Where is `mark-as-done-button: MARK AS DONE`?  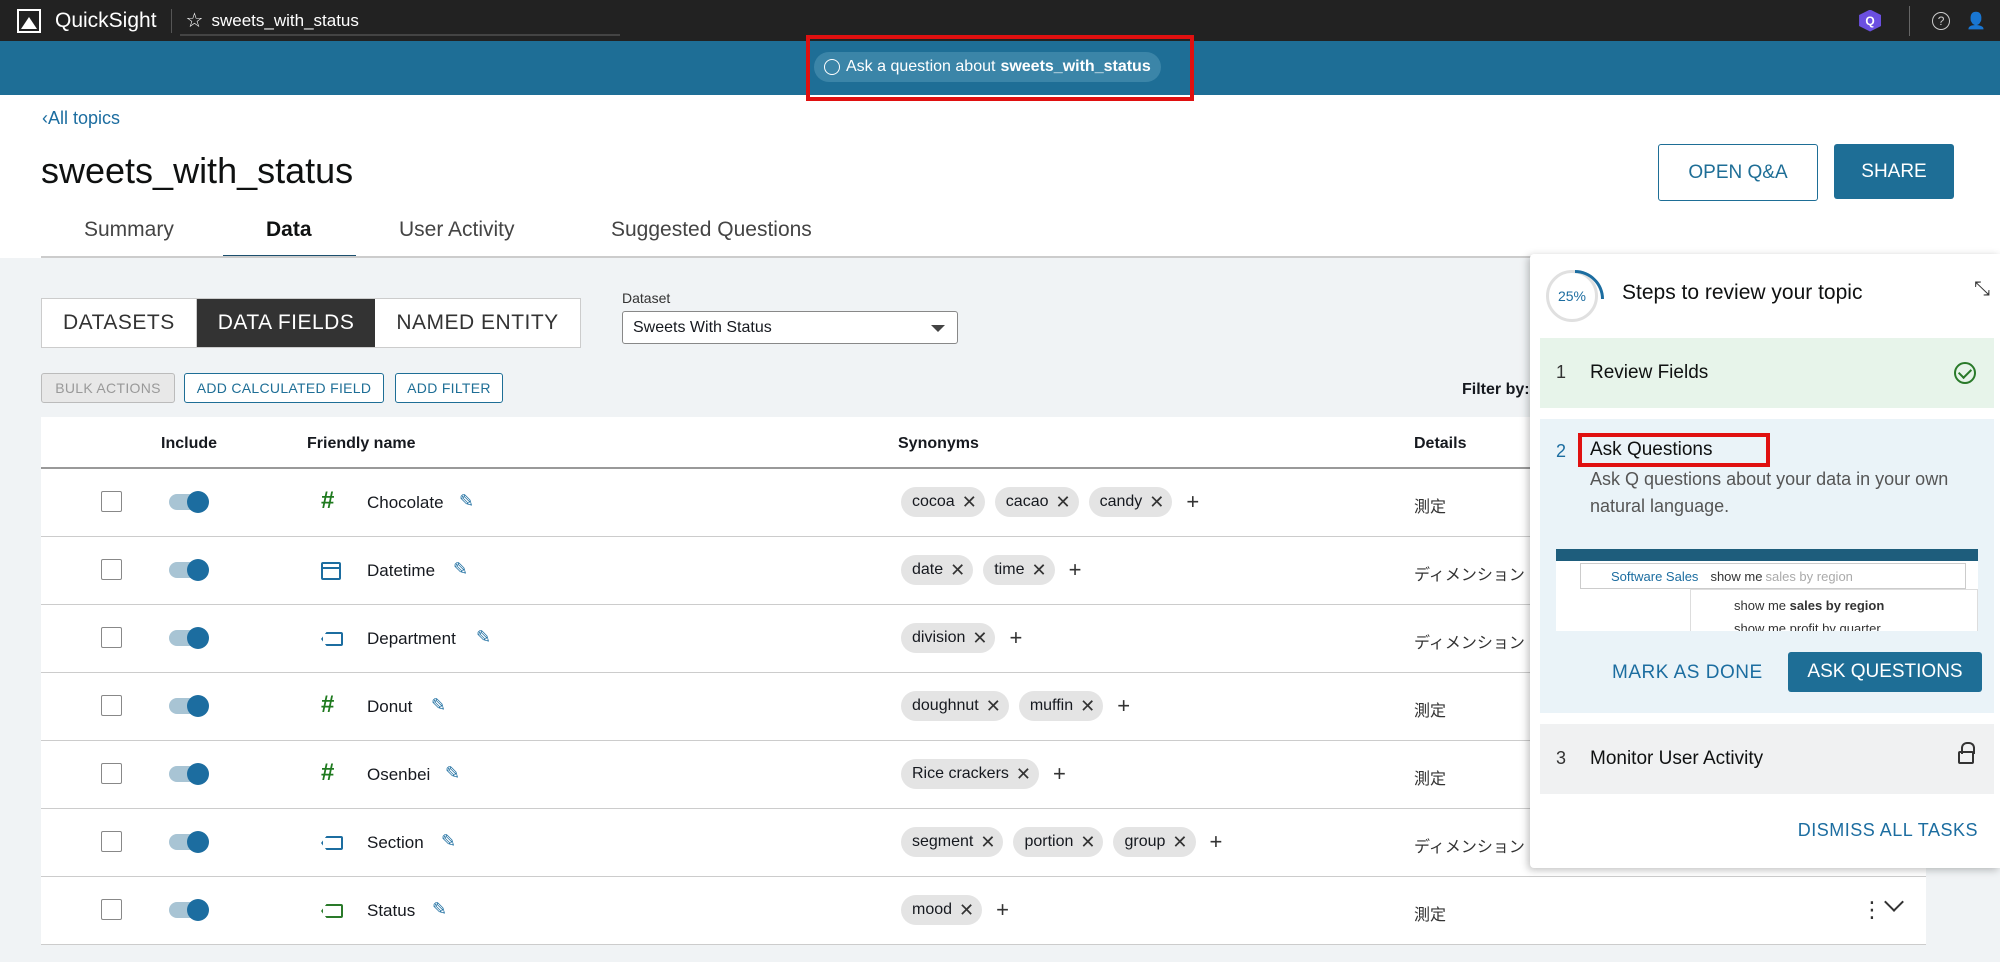
mark-as-done-button: MARK AS DONE is located at coordinates (1687, 673).